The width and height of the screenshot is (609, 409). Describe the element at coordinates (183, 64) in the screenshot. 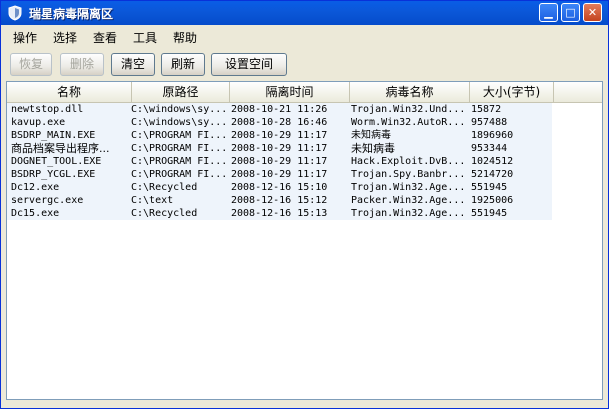

I see `refresh-button: 刷新` at that location.